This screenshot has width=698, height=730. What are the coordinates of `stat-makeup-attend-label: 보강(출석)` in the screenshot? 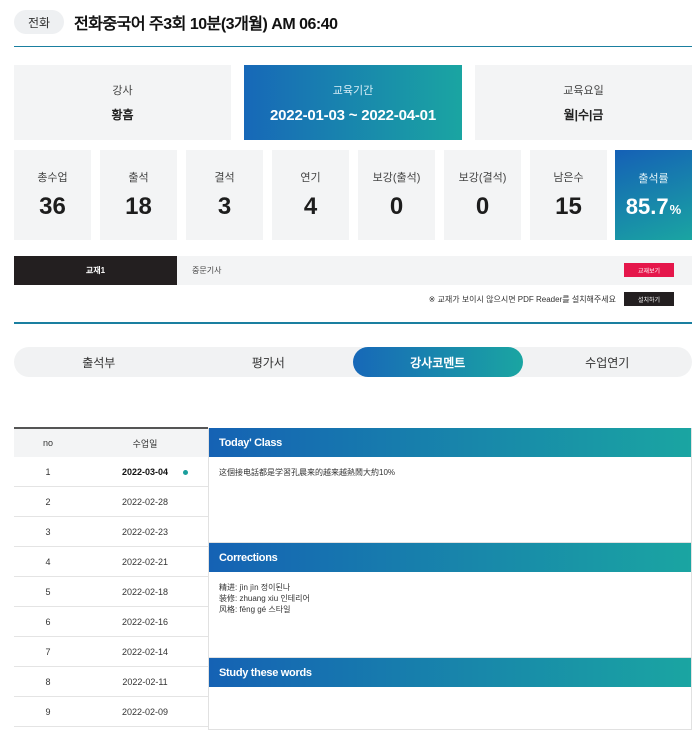 It's located at (396, 178).